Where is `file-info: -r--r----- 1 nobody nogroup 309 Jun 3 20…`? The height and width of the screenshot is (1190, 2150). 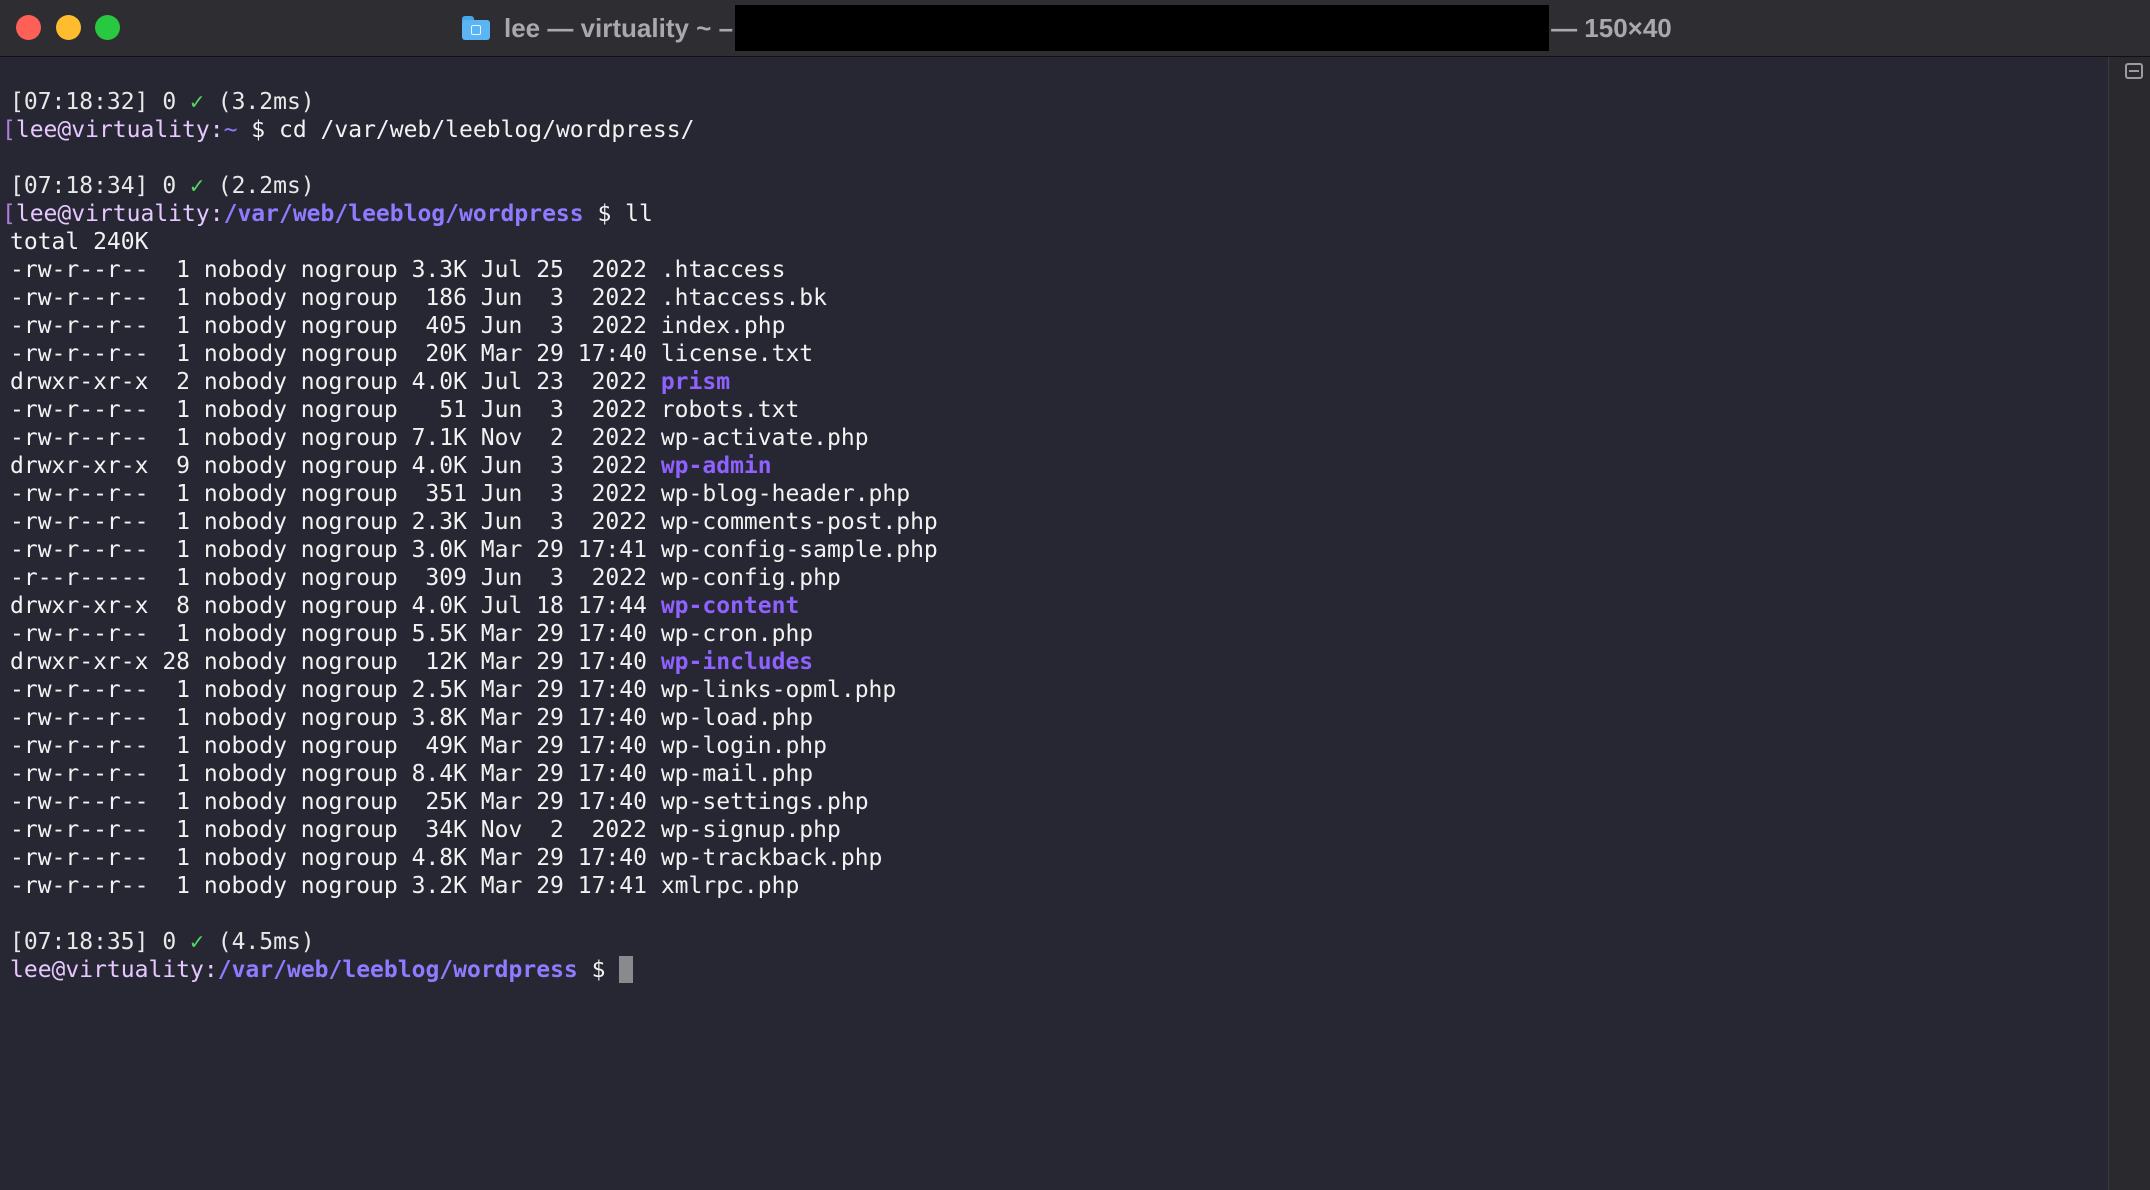 file-info: -r--r----- 1 nobody nogroup 309 Jun 3 20… is located at coordinates (335, 578).